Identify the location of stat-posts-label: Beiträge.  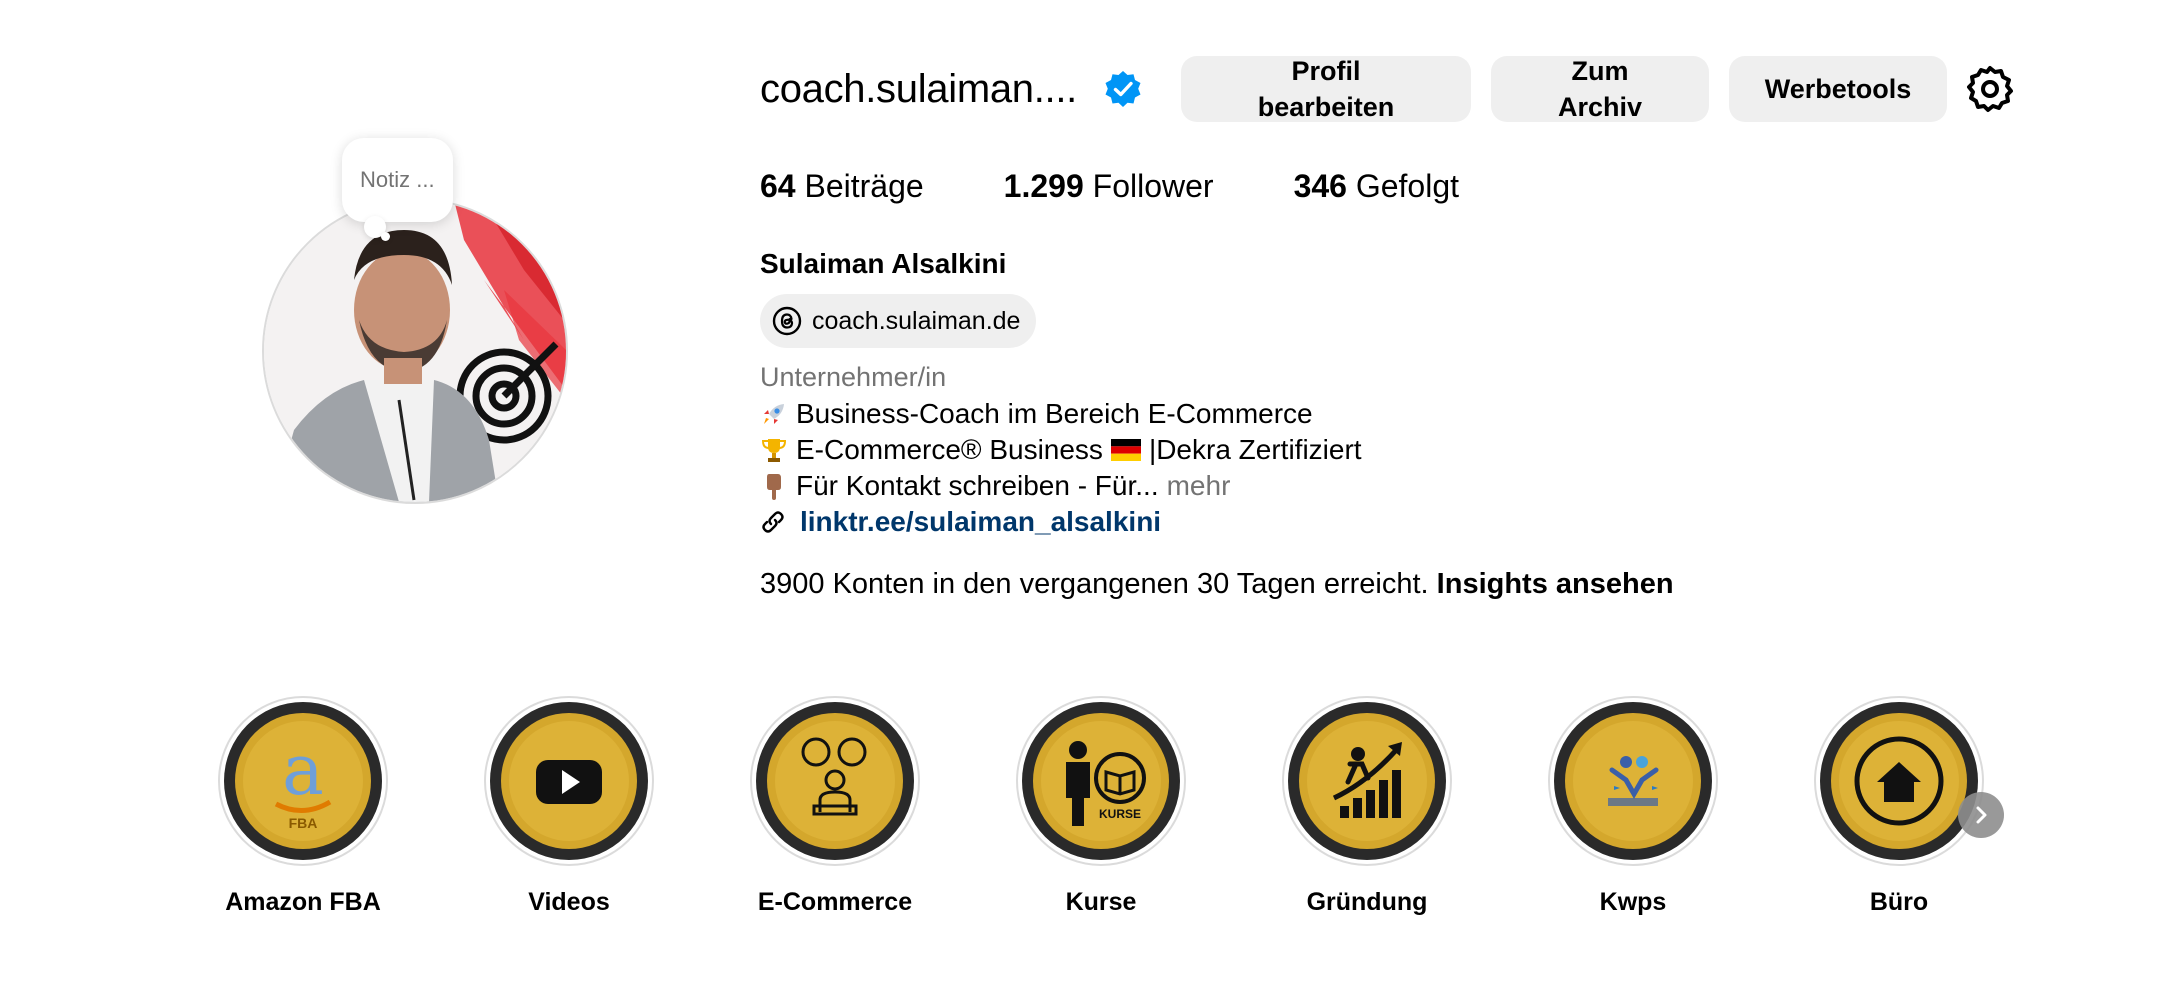
(864, 186).